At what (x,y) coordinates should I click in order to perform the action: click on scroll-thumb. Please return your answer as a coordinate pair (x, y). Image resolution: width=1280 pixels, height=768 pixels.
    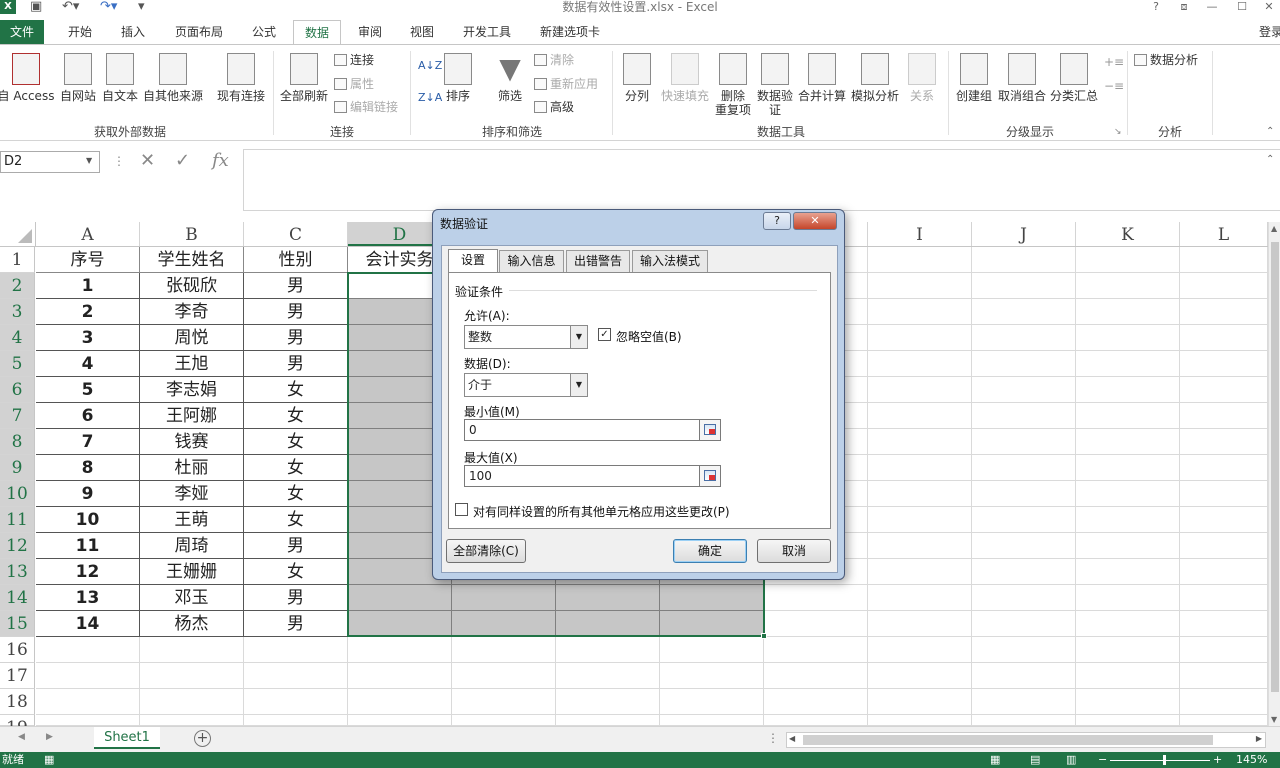
    Looking at the image, I should click on (1275, 467).